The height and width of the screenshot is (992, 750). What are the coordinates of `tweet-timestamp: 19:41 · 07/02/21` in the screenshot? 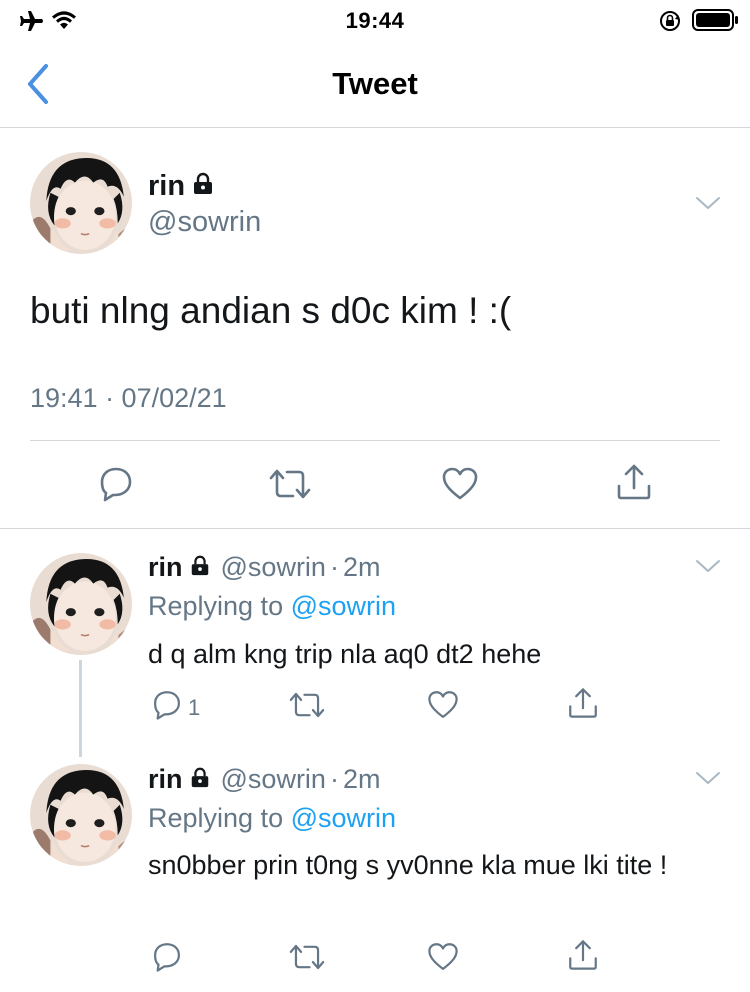 It's located at (128, 398).